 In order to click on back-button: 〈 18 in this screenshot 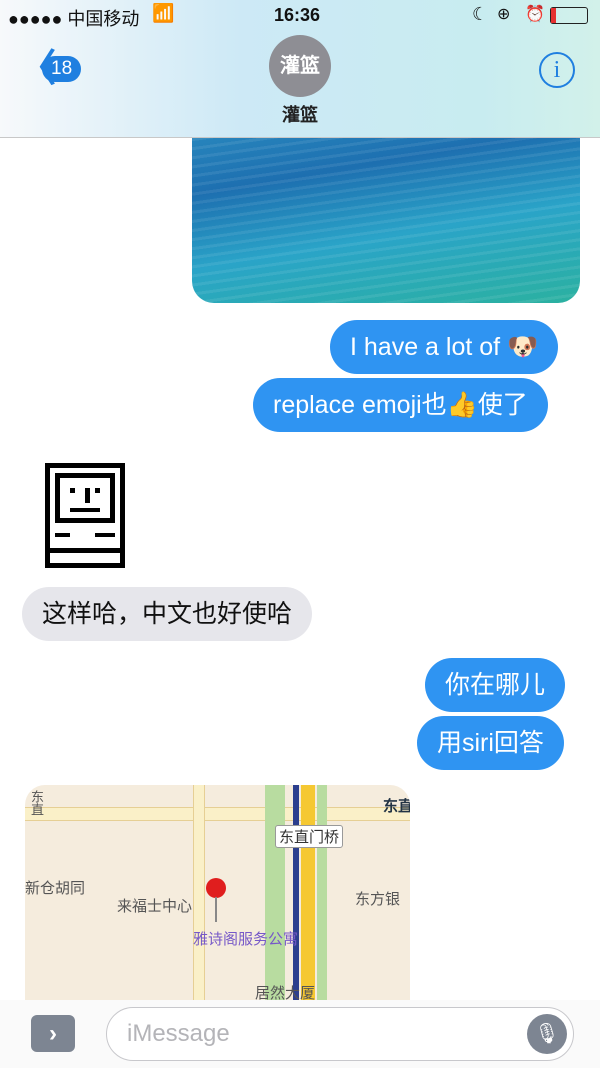, I will do `click(50, 69)`.